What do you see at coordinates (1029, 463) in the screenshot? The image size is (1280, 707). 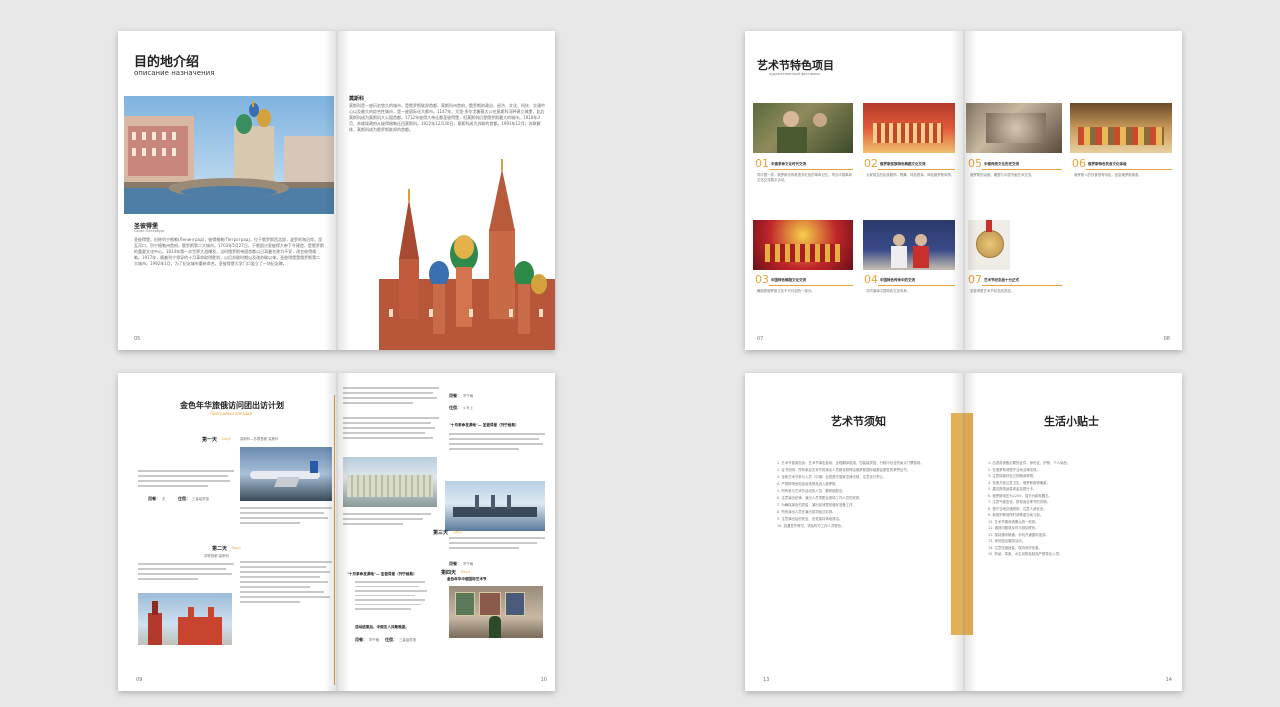 I see `tip-item: 1. 出发前请备必要的证件、身份证、护照、个人用品。` at bounding box center [1029, 463].